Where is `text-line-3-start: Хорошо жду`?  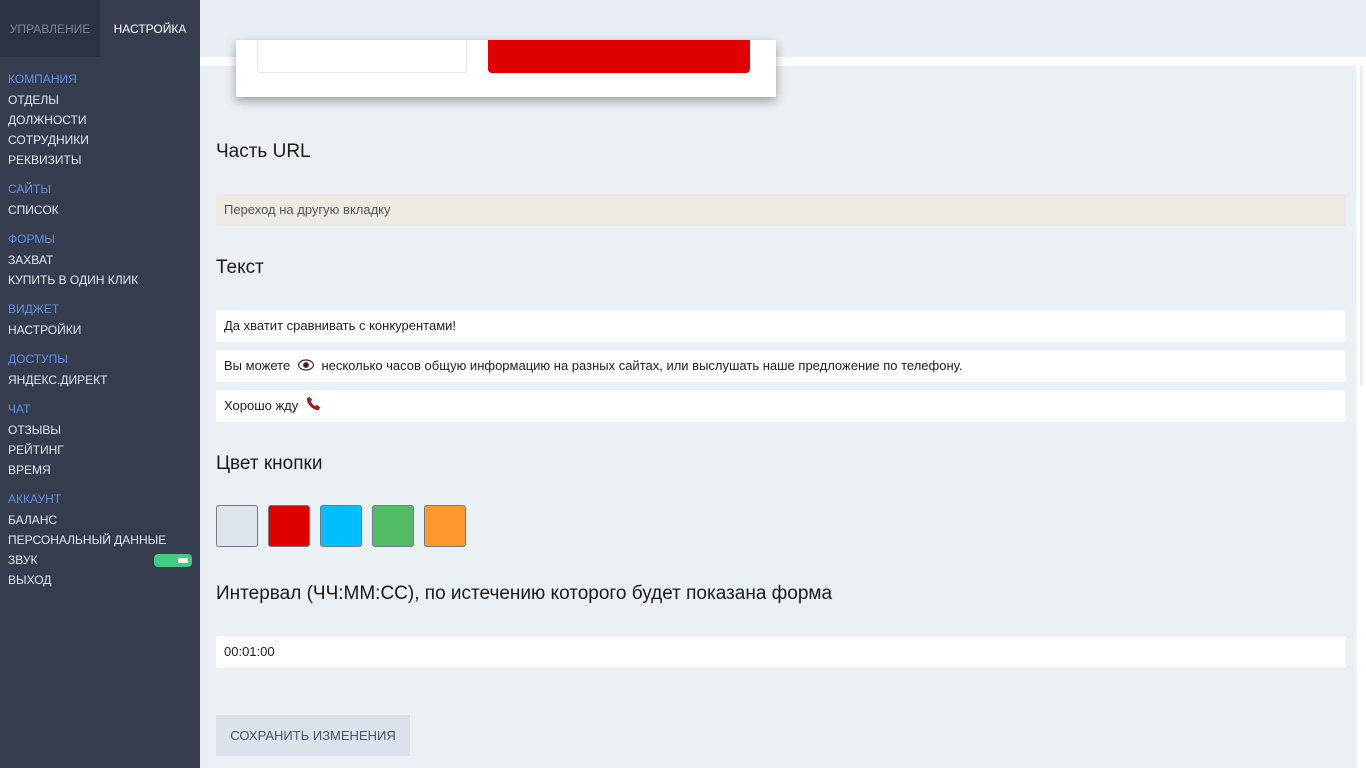
text-line-3-start: Хорошо жду is located at coordinates (261, 405).